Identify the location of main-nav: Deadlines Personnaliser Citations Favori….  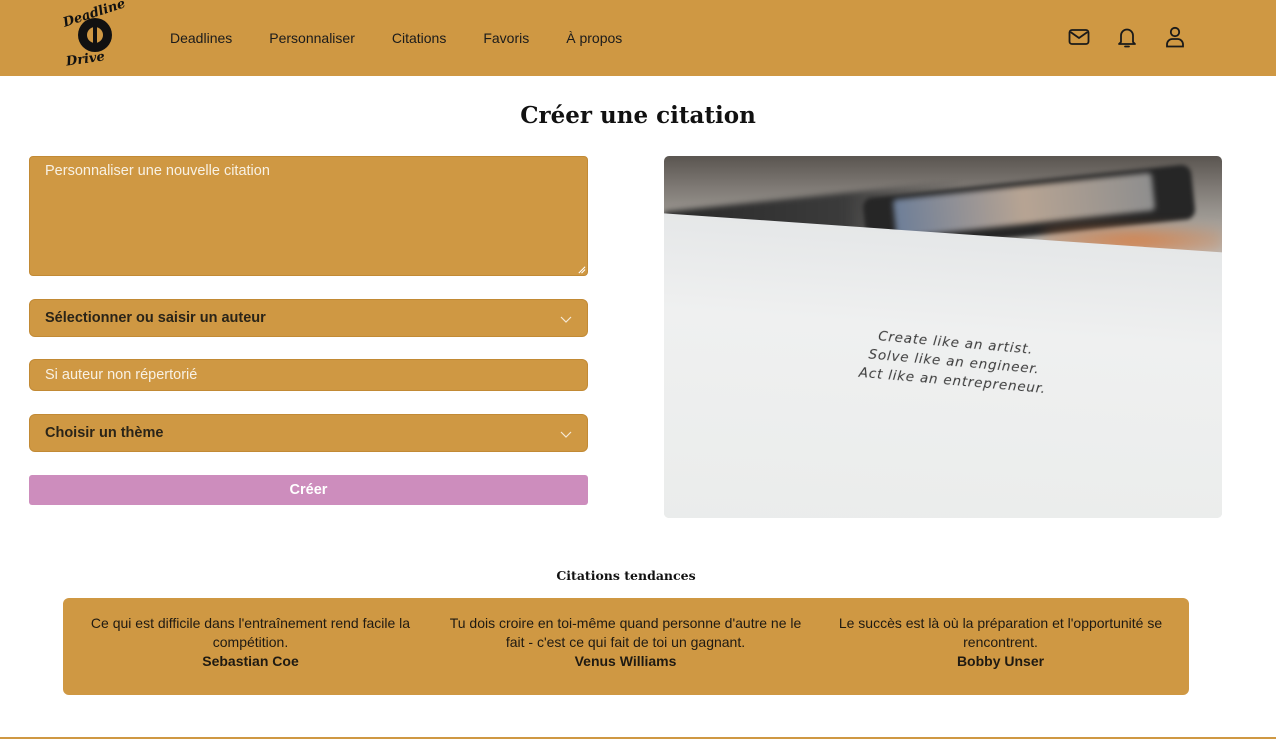
(414, 38).